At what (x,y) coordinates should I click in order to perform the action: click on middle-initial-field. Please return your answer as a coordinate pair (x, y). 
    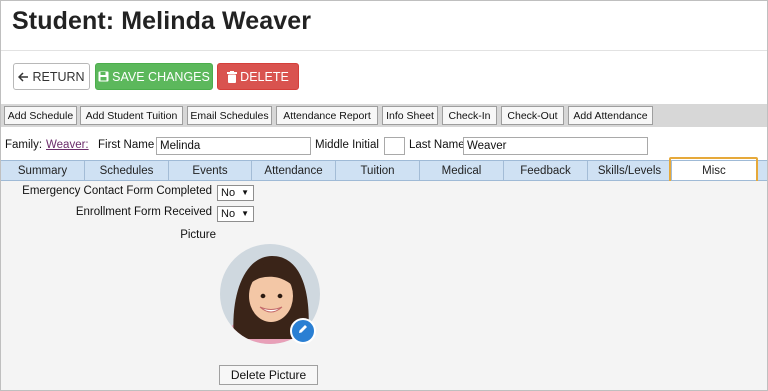
    Looking at the image, I should click on (394, 146).